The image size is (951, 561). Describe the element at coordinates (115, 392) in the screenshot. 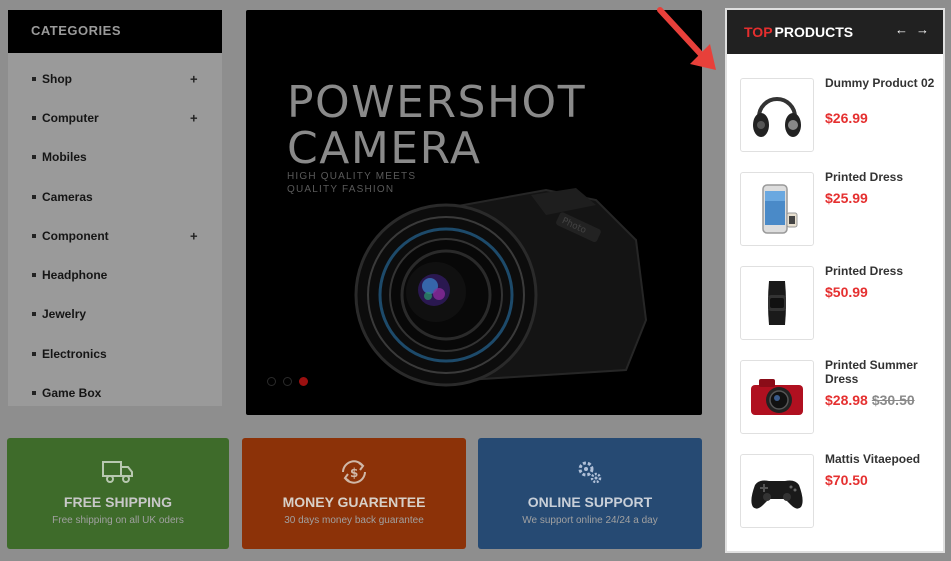

I see `category-item-game-box: Game Box` at that location.